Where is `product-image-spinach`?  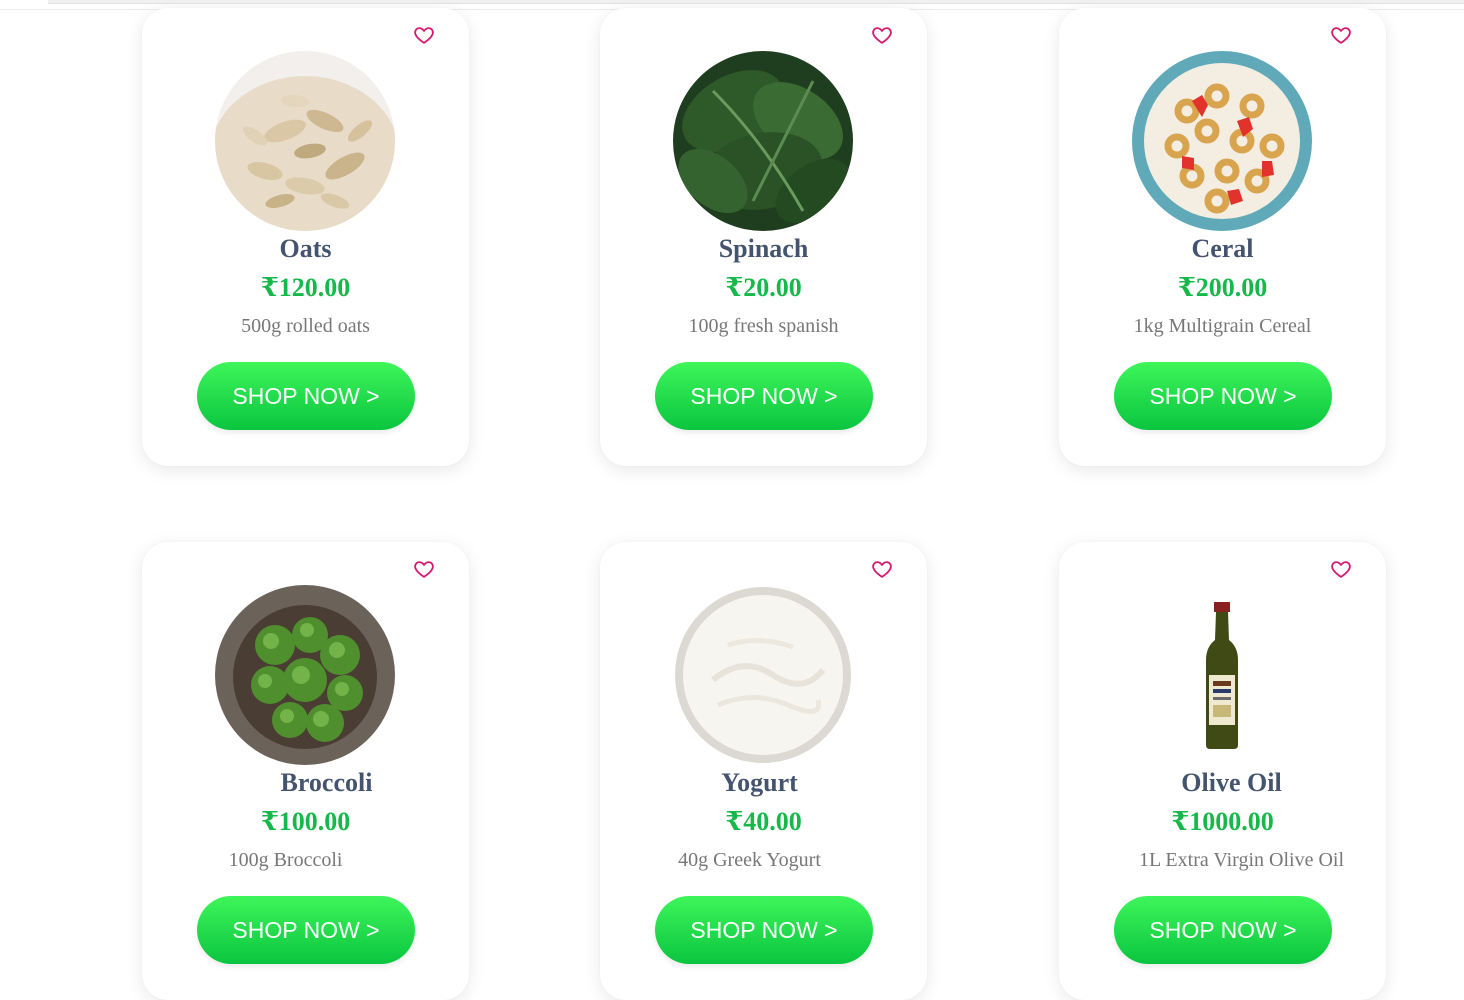 product-image-spinach is located at coordinates (763, 141).